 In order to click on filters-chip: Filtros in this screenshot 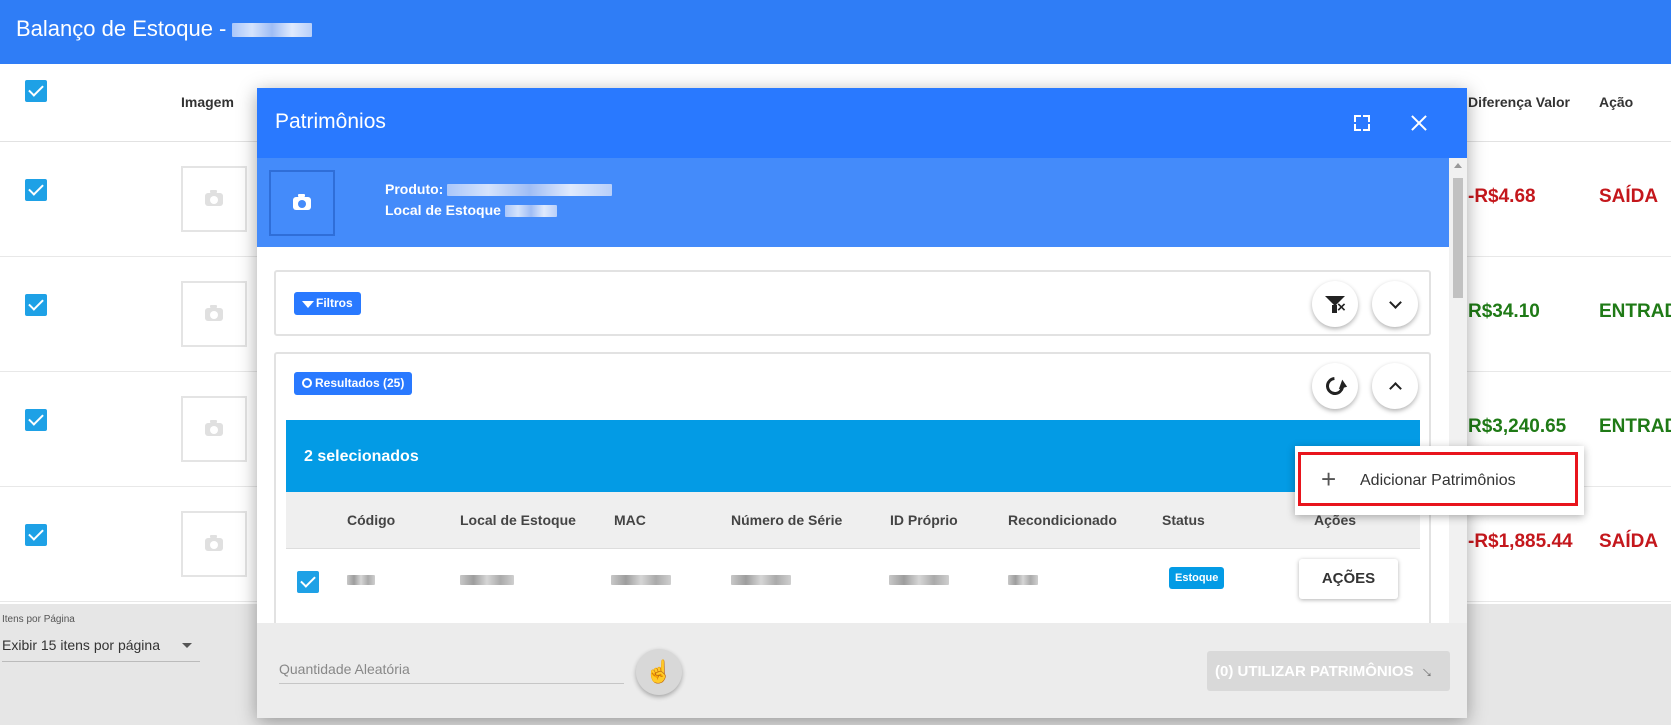, I will do `click(327, 303)`.